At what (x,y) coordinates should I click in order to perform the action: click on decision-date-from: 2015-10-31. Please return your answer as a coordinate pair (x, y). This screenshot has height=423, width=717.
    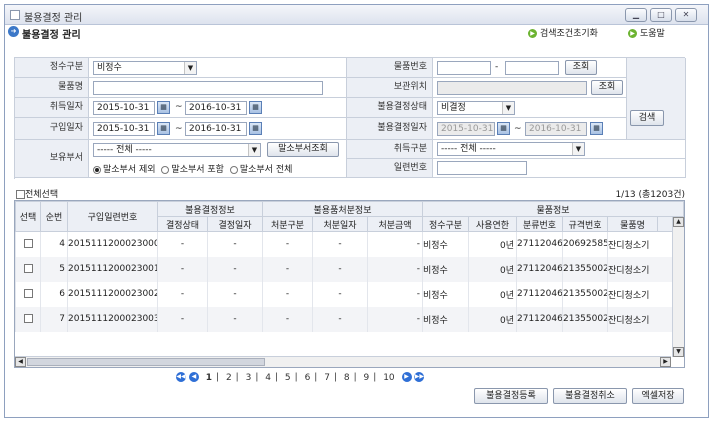
    Looking at the image, I should click on (466, 129).